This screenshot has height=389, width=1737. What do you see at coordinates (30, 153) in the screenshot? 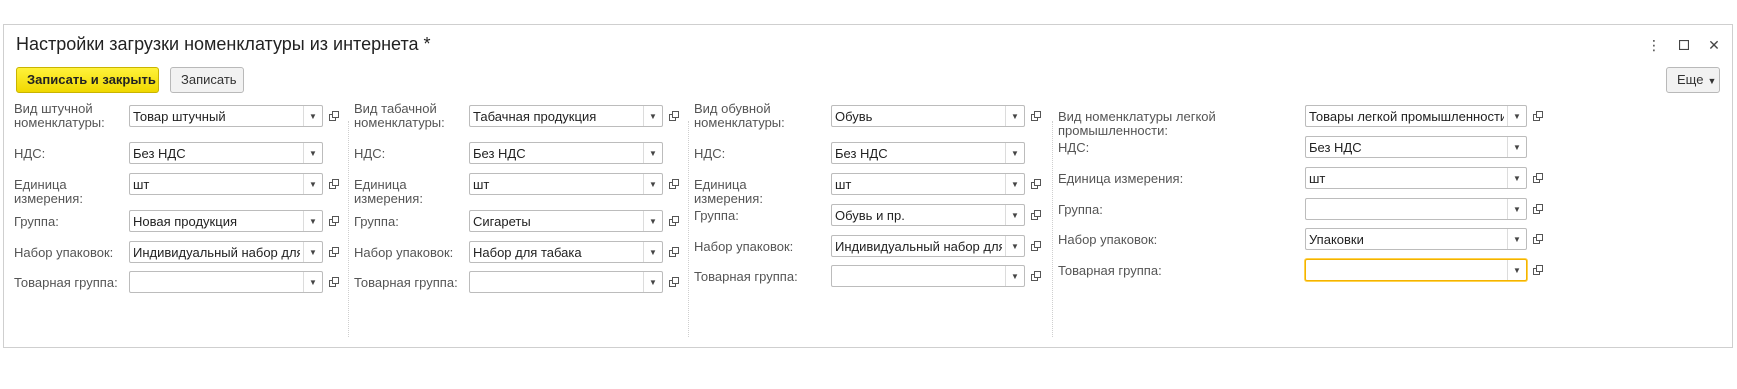
I see `field-label: НДС:` at bounding box center [30, 153].